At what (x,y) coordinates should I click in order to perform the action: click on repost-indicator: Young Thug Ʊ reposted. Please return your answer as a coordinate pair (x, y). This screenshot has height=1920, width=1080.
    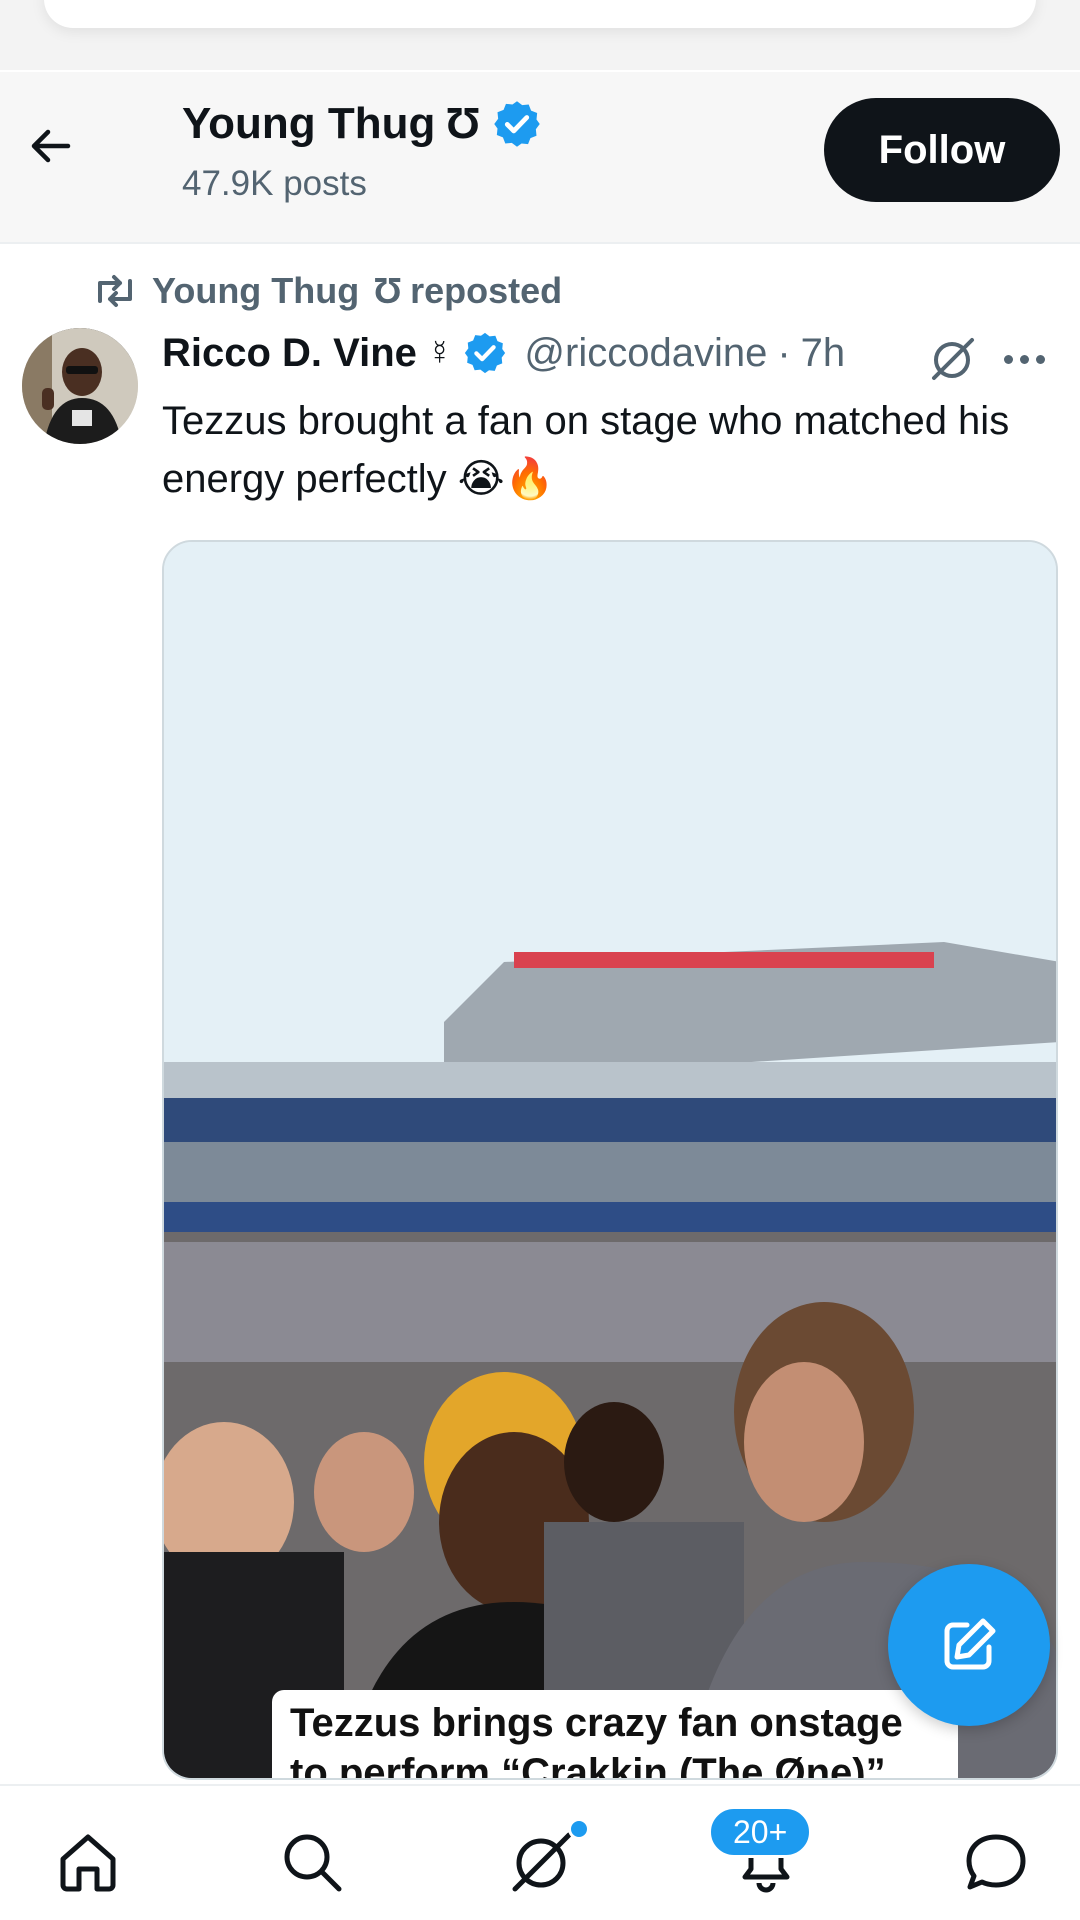
    Looking at the image, I should click on (327, 291).